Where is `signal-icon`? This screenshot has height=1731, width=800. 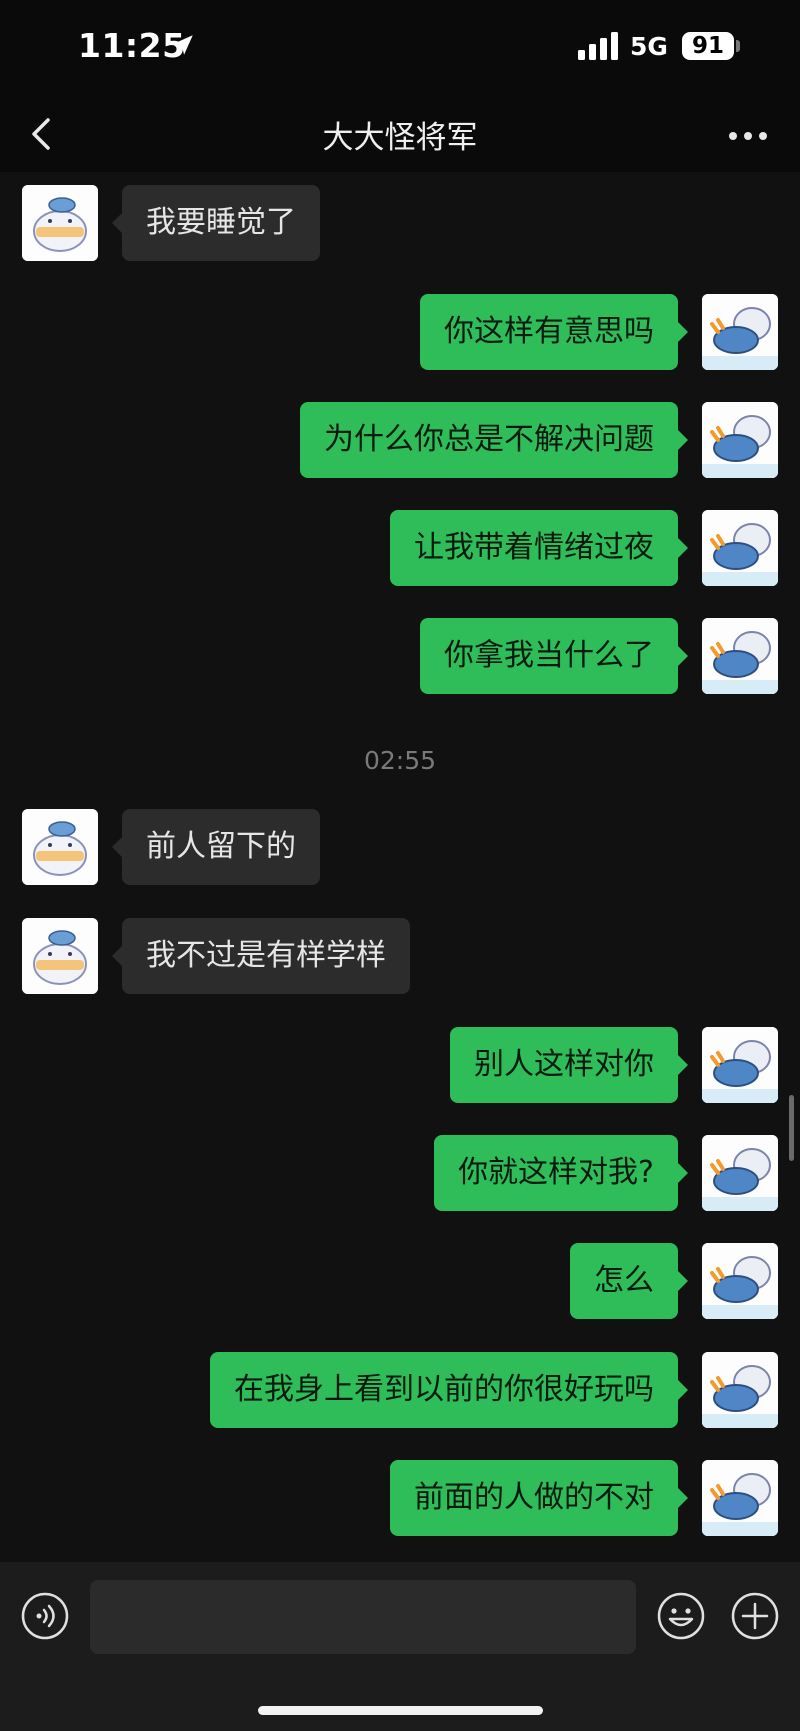
signal-icon is located at coordinates (598, 46).